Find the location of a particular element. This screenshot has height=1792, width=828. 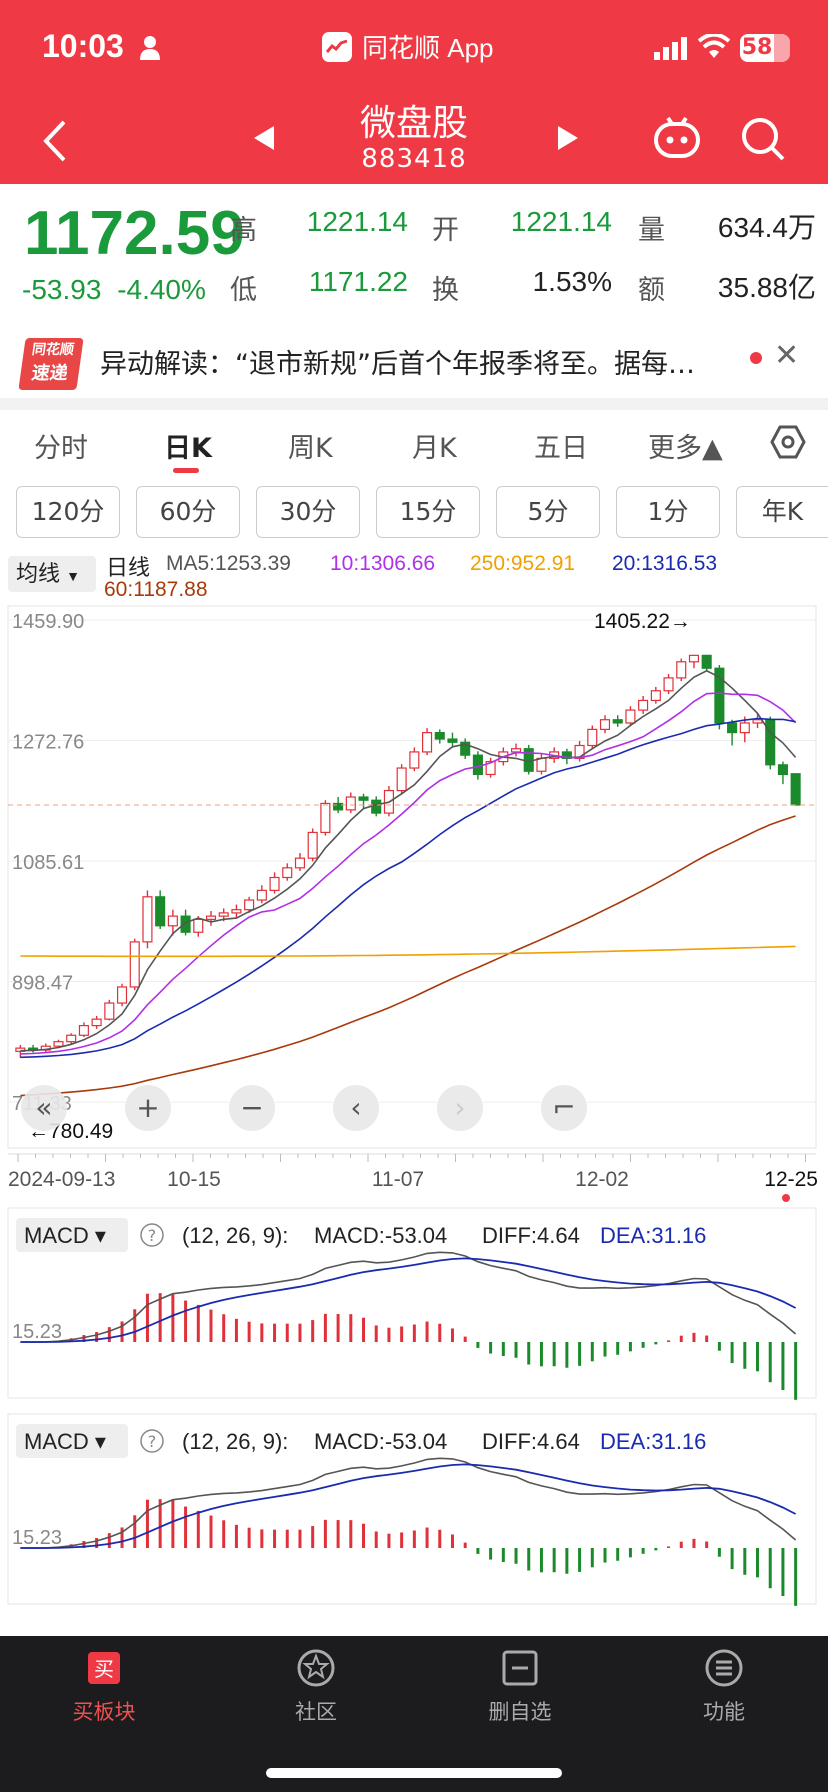

max-price-label: 1405.22→ is located at coordinates (642, 621).